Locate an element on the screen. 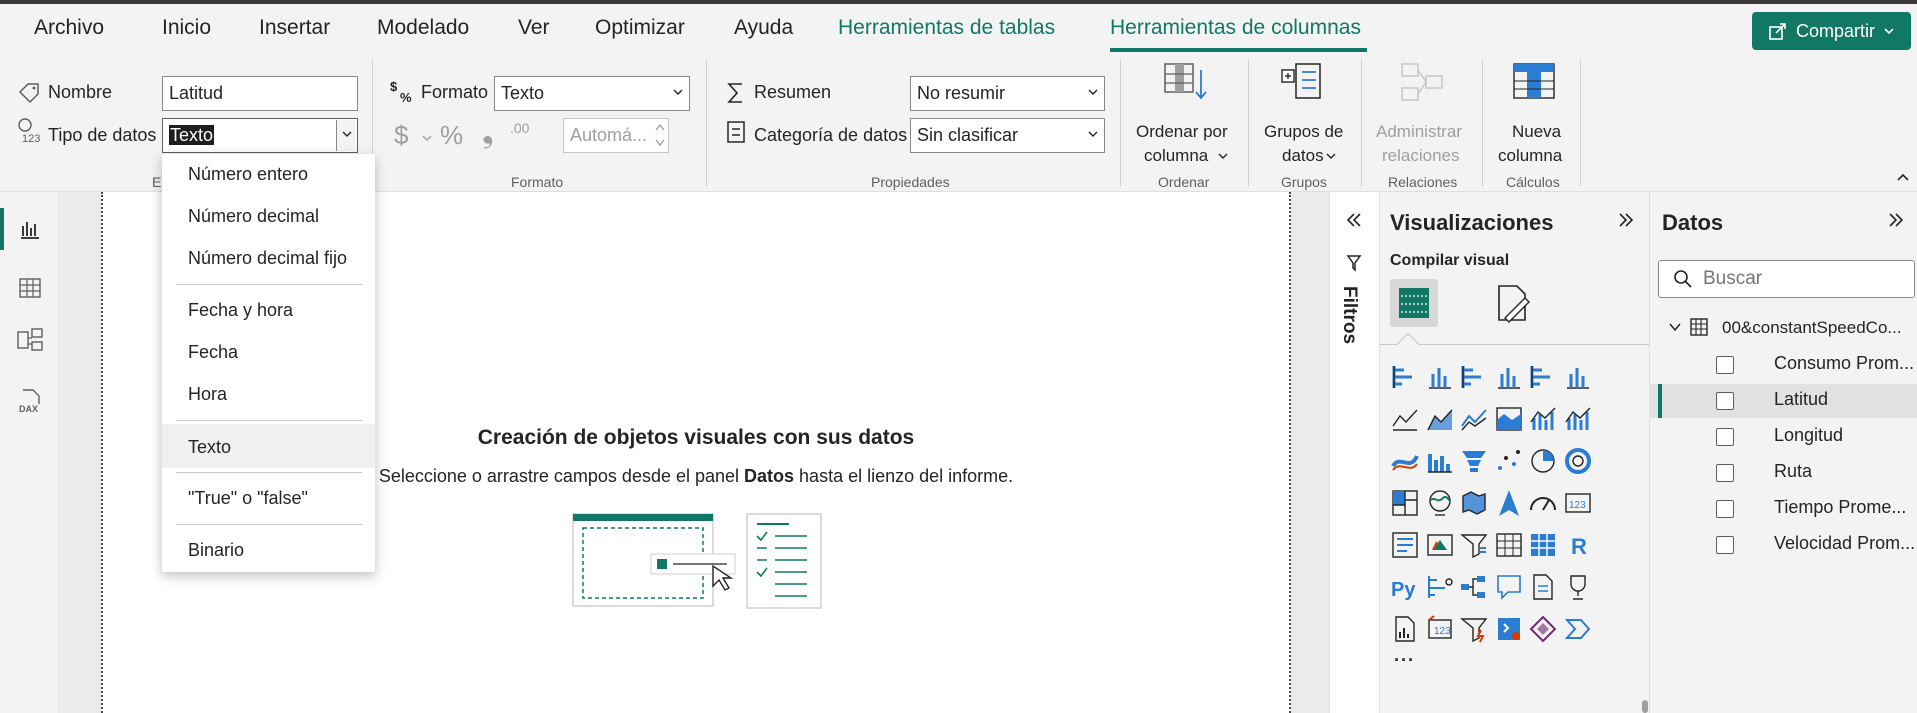  menu-archivo: Archivo is located at coordinates (69, 28).